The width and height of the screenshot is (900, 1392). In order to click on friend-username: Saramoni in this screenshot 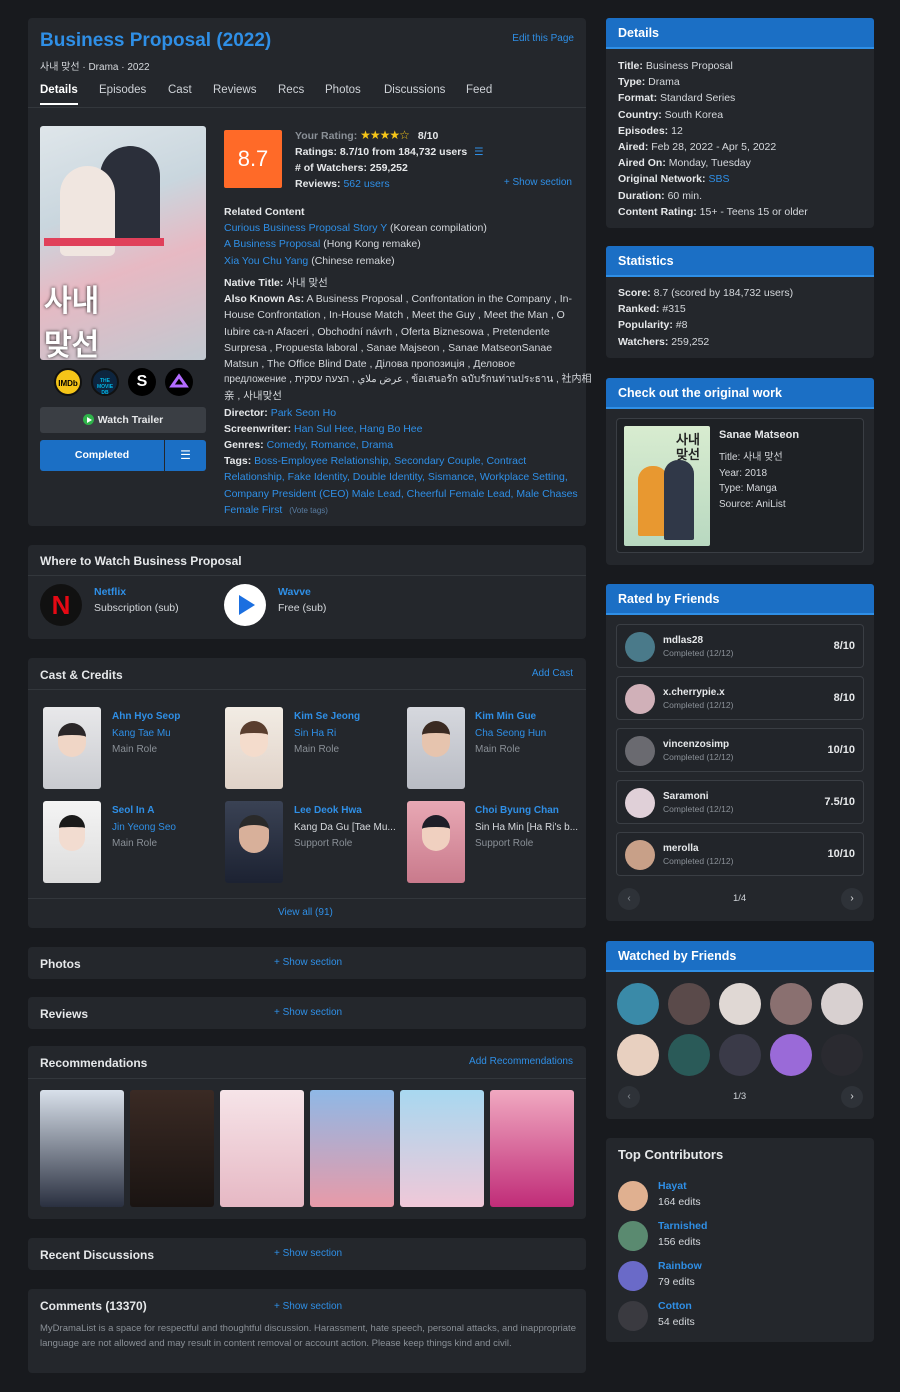, I will do `click(686, 796)`.